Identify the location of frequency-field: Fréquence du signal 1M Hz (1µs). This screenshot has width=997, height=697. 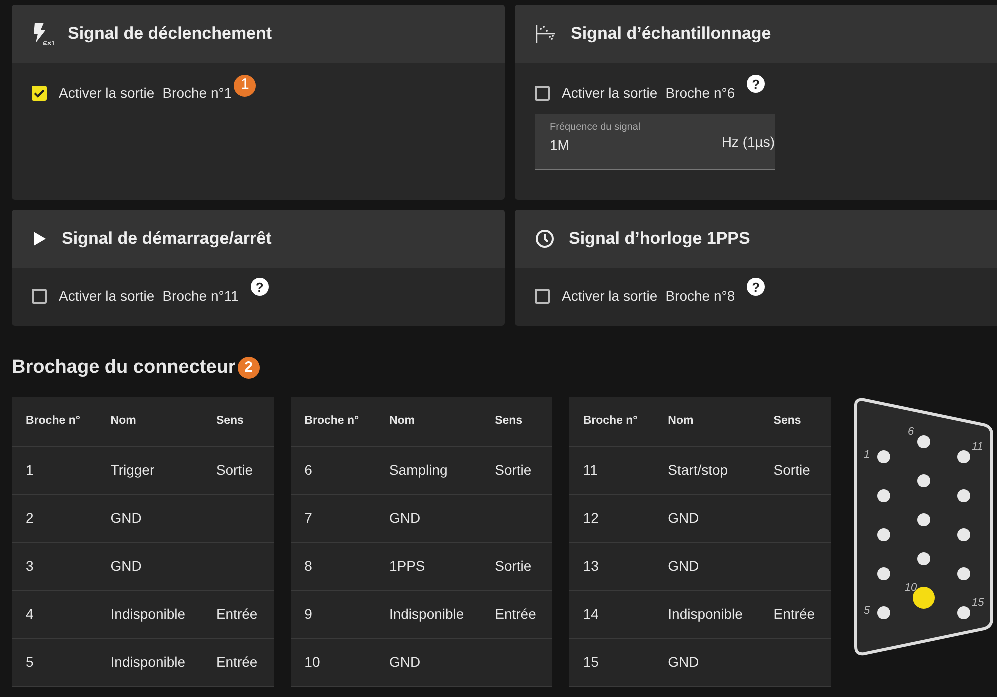
(655, 142).